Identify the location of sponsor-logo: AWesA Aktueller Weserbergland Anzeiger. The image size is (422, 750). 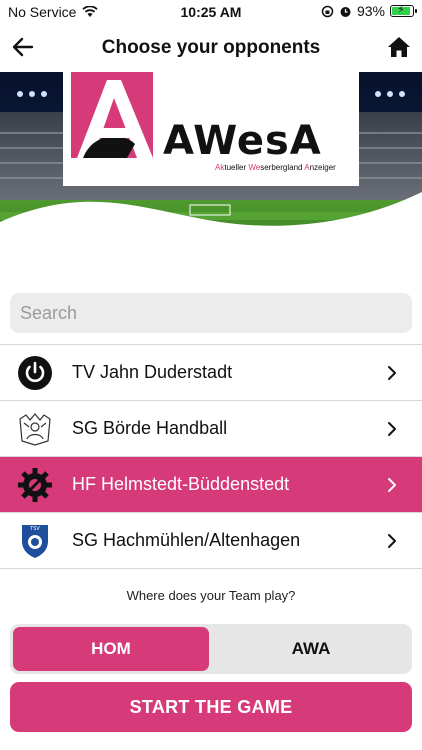
(211, 129).